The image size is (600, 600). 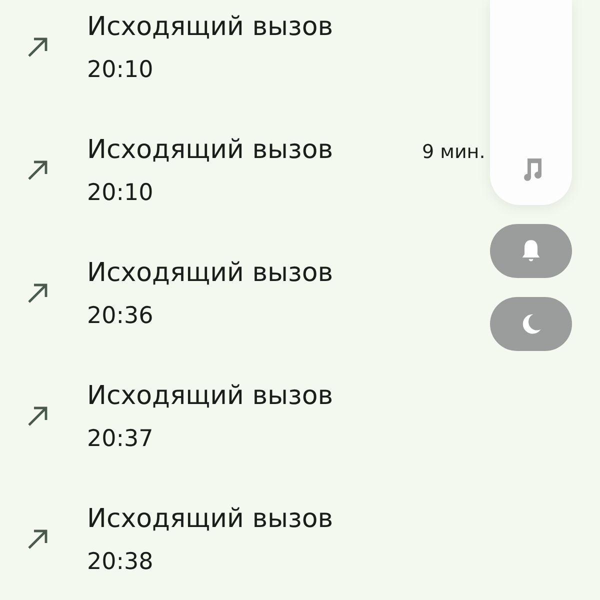 I want to click on call-time: 20:38, so click(x=120, y=562).